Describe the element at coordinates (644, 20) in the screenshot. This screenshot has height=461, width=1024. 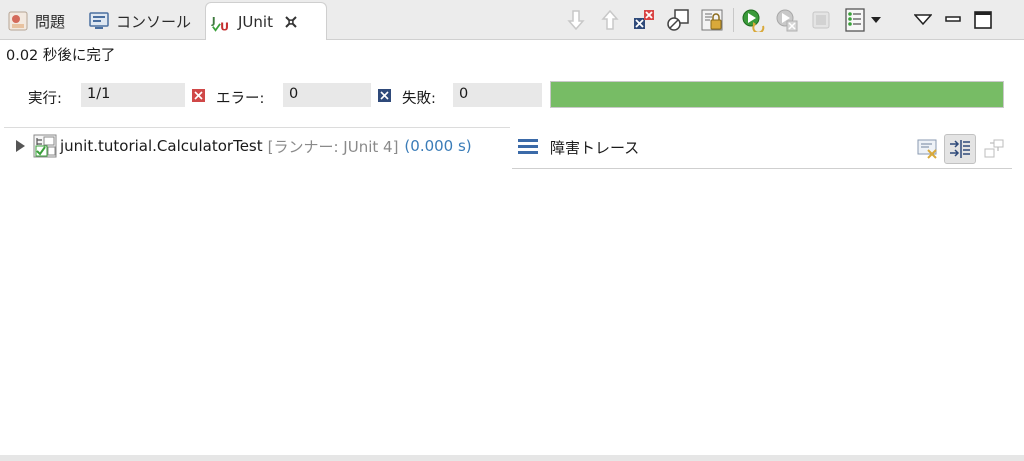
I see `show-failures-only-icon` at that location.